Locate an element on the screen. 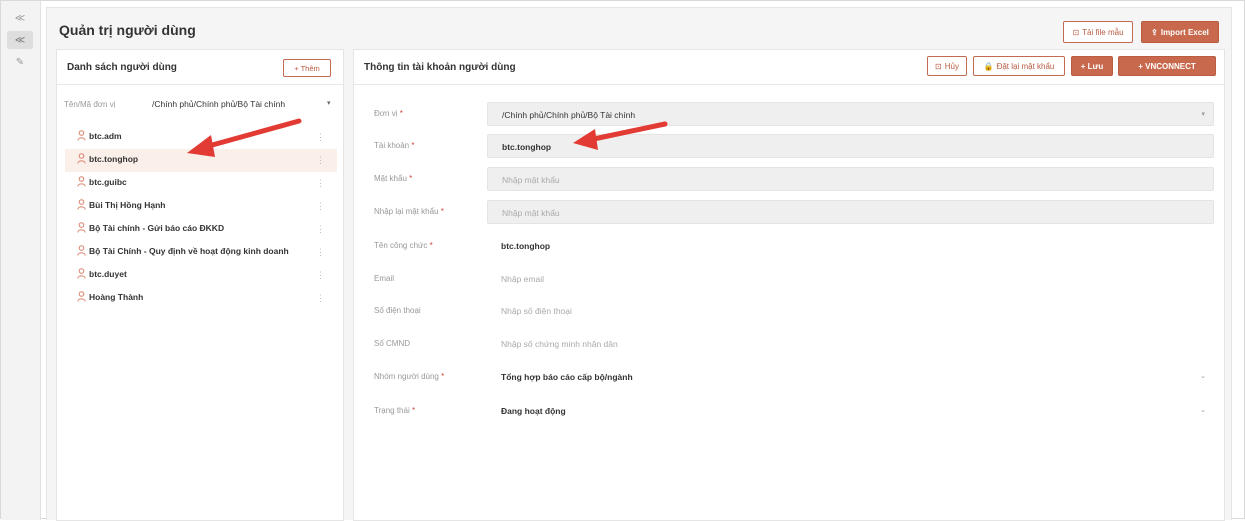  unit-label: Đơn vị * is located at coordinates (388, 113).